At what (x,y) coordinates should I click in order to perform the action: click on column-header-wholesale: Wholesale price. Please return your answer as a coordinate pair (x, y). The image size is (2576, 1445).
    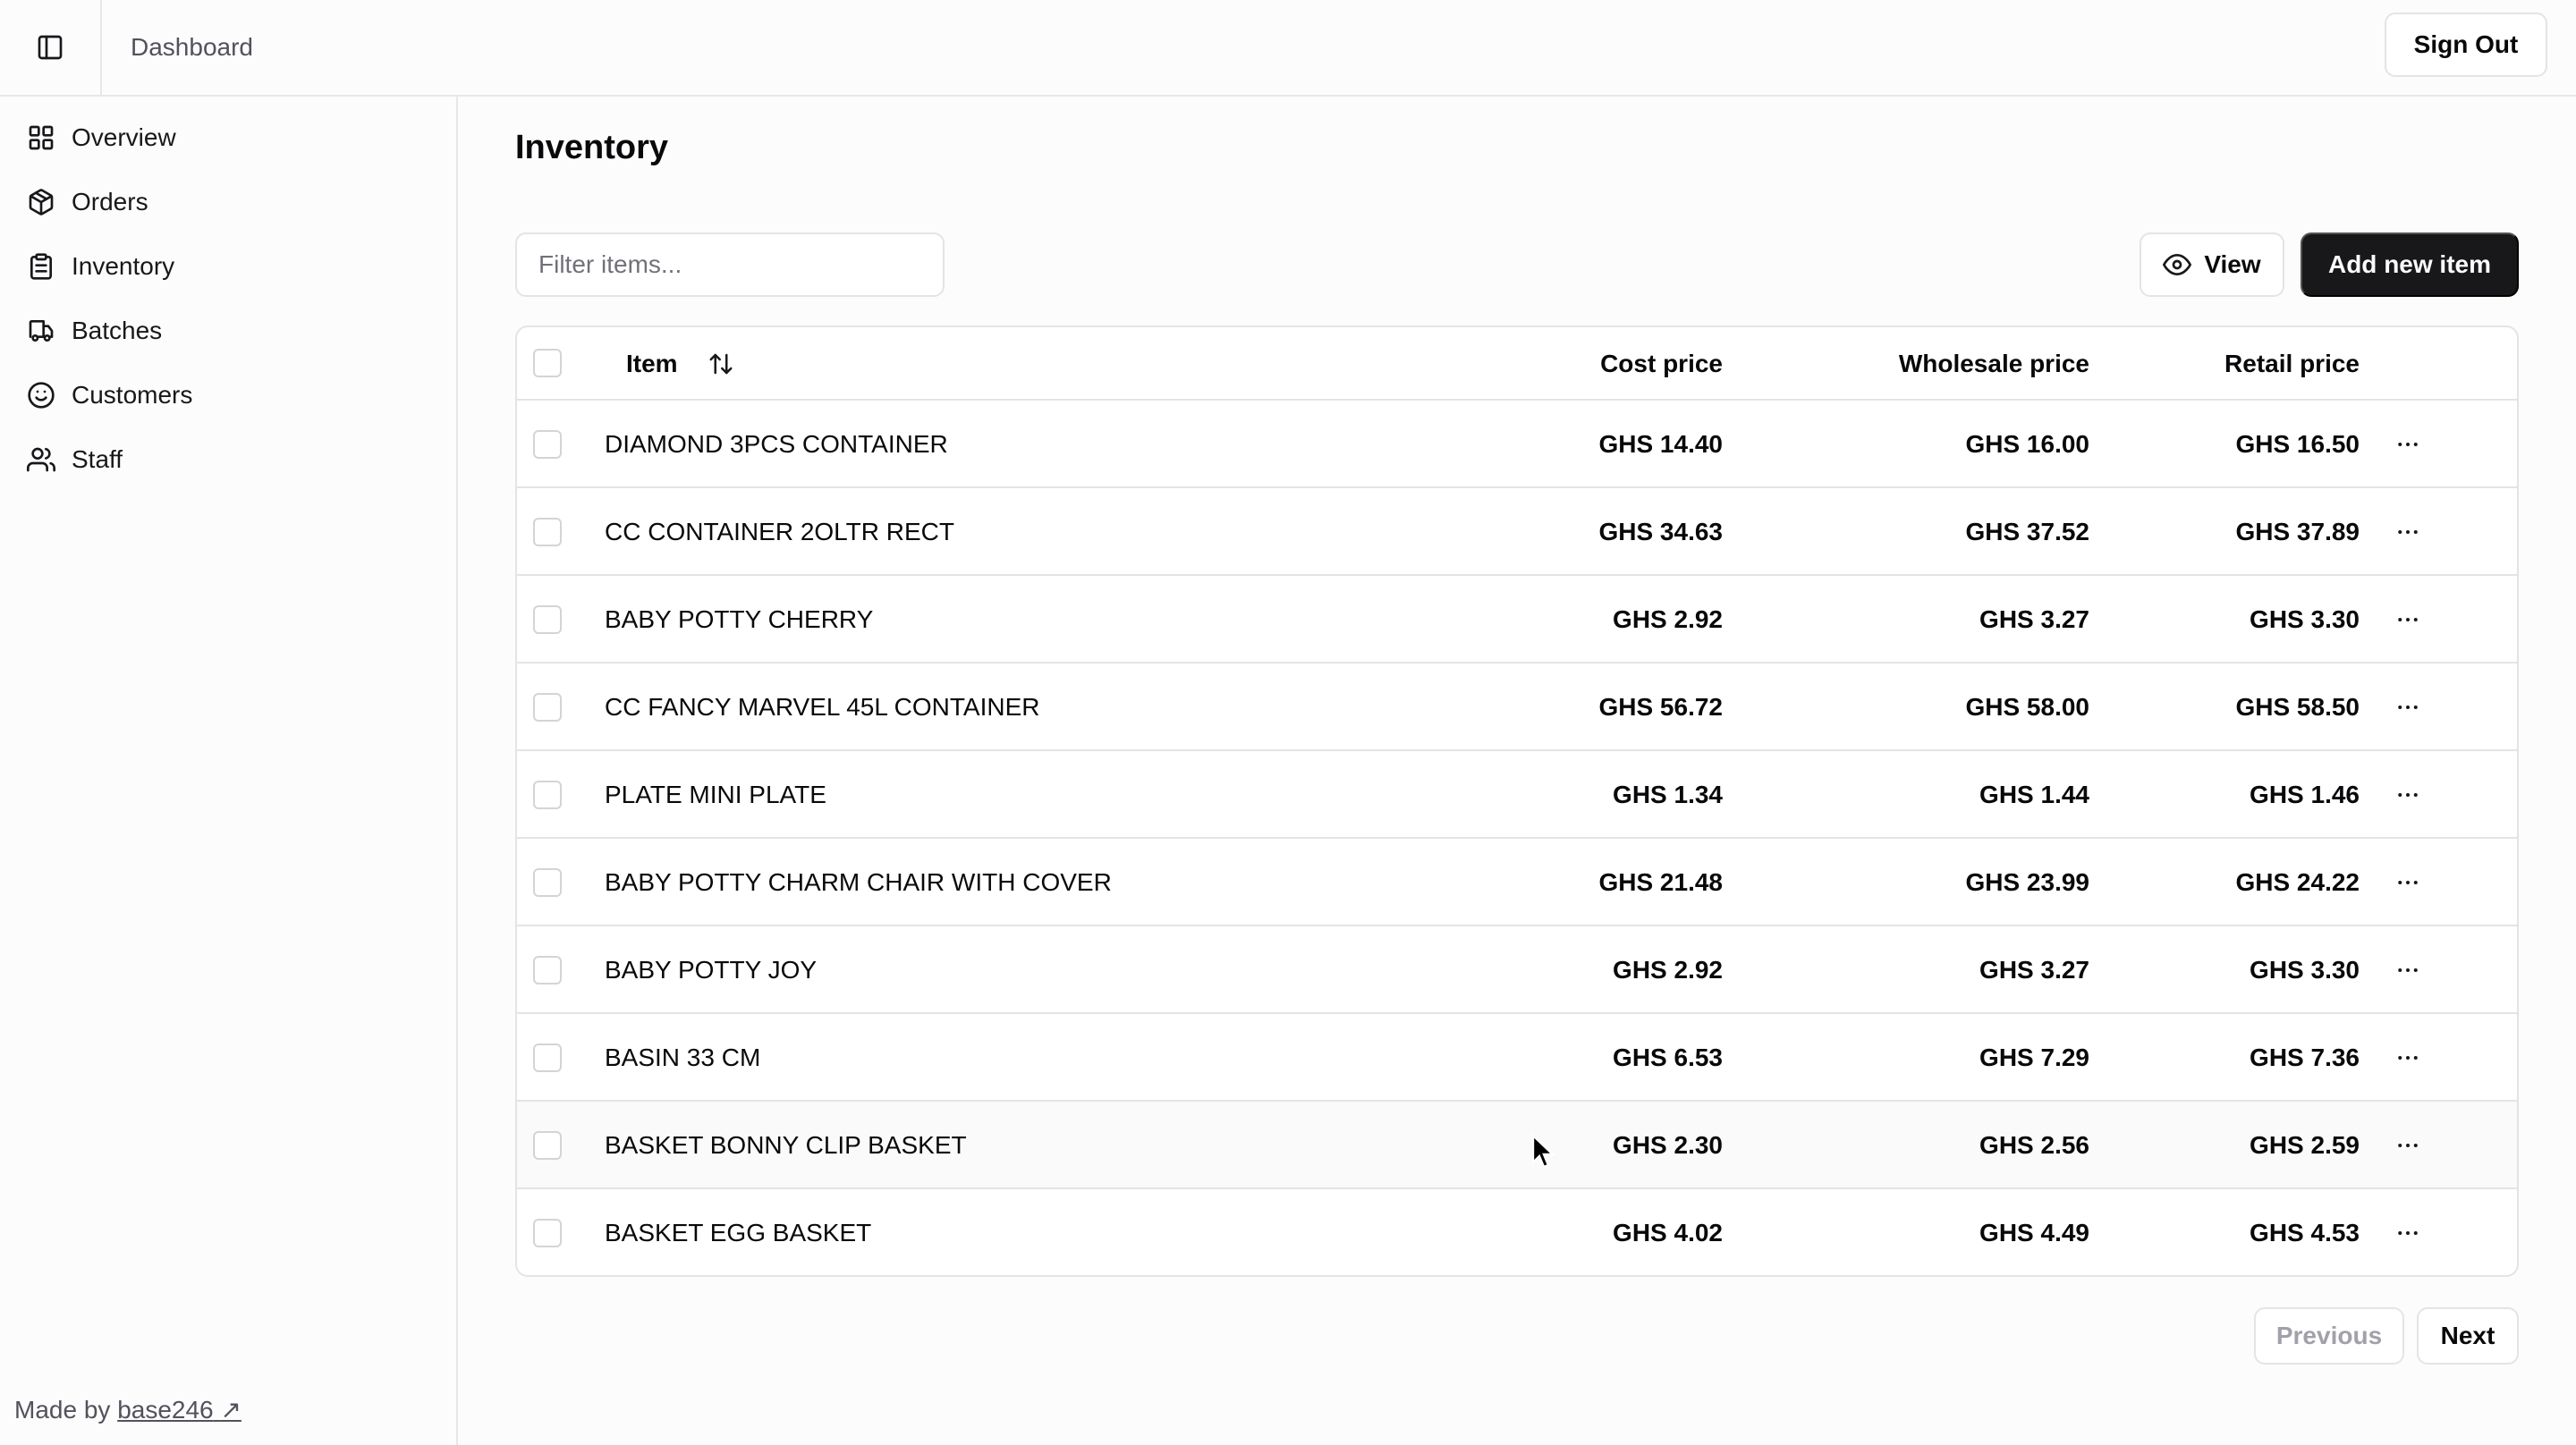
    Looking at the image, I should click on (1993, 363).